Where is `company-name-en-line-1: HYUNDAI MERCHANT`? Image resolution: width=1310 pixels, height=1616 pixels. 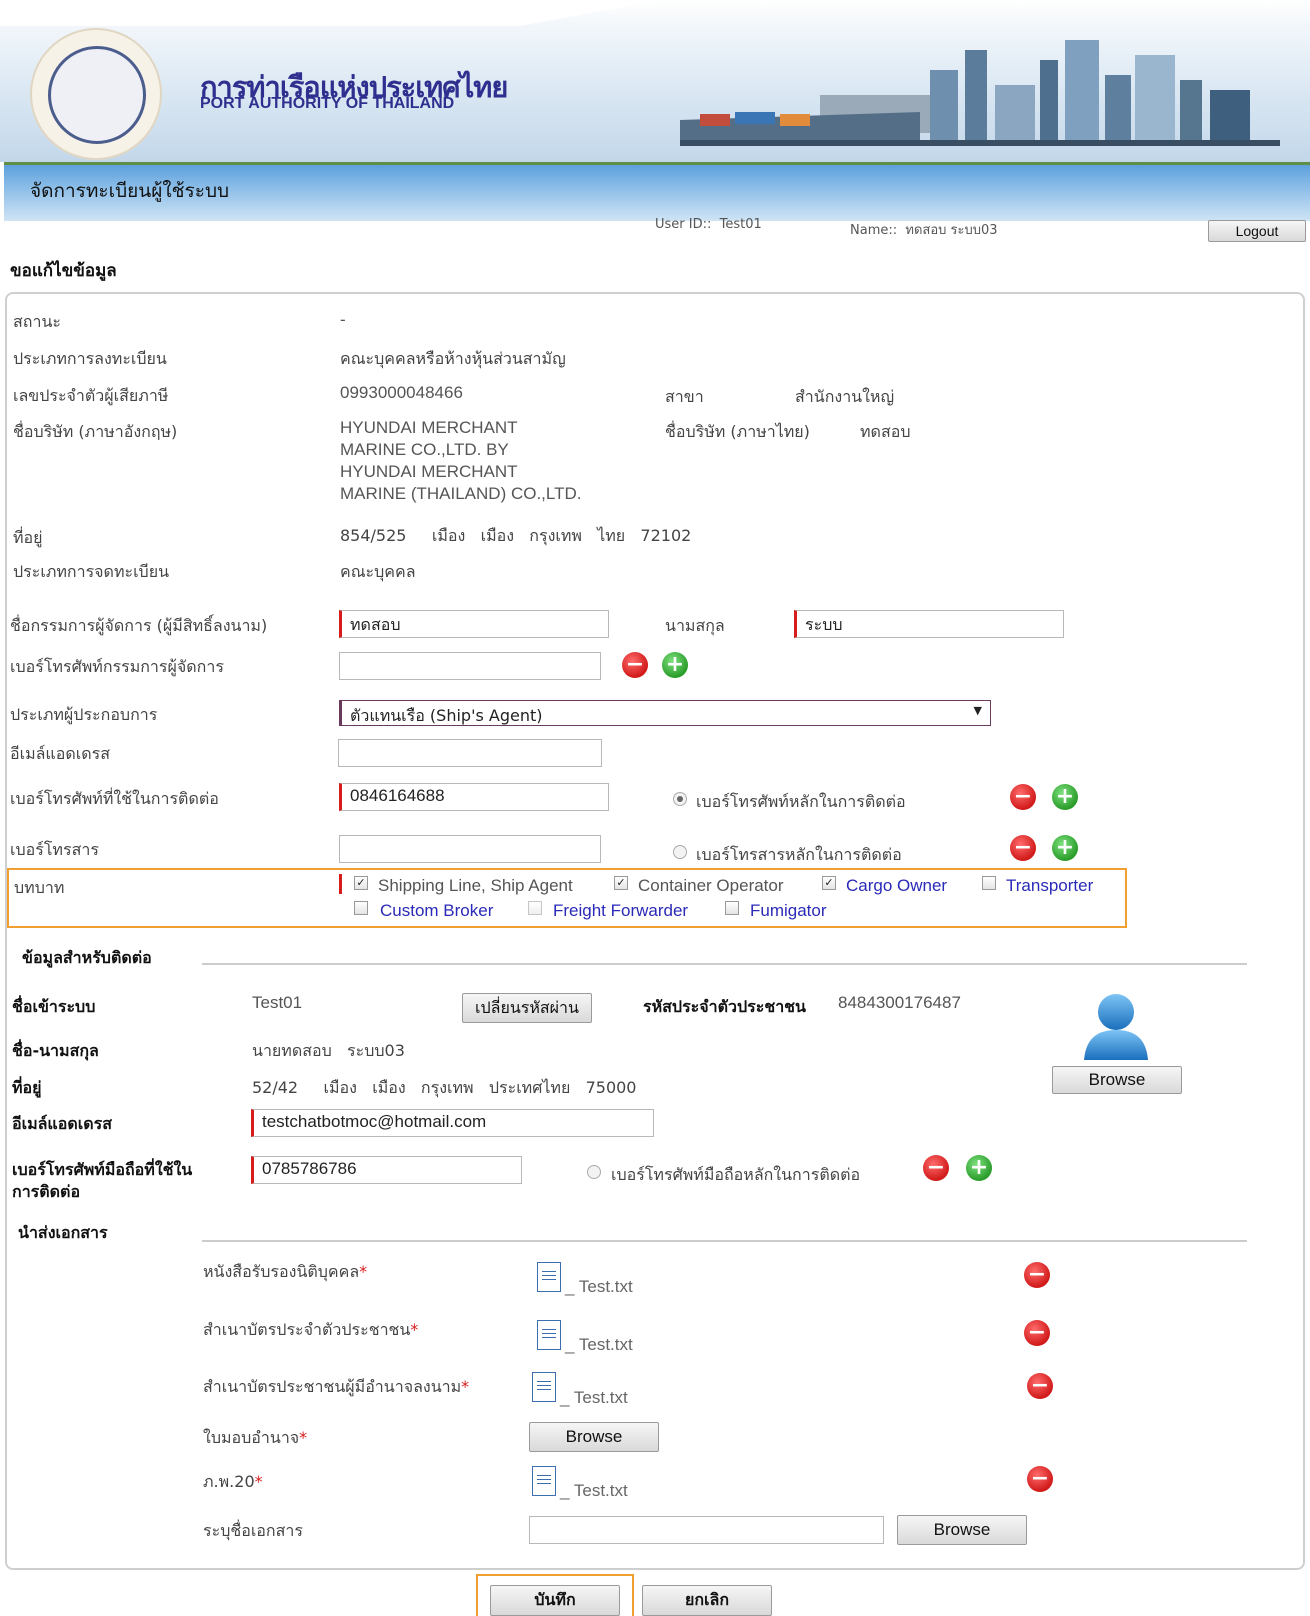
company-name-en-line-1: HYUNDAI MERCHANT is located at coordinates (429, 427).